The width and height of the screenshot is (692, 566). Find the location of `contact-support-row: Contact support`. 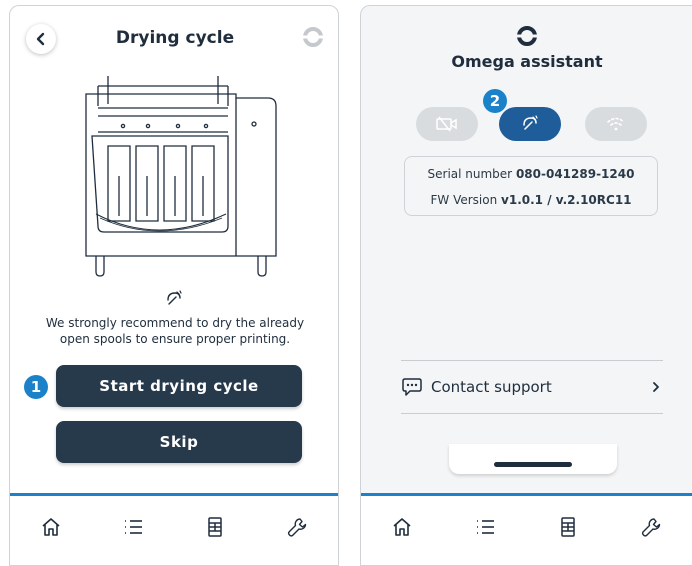

contact-support-row: Contact support is located at coordinates (532, 387).